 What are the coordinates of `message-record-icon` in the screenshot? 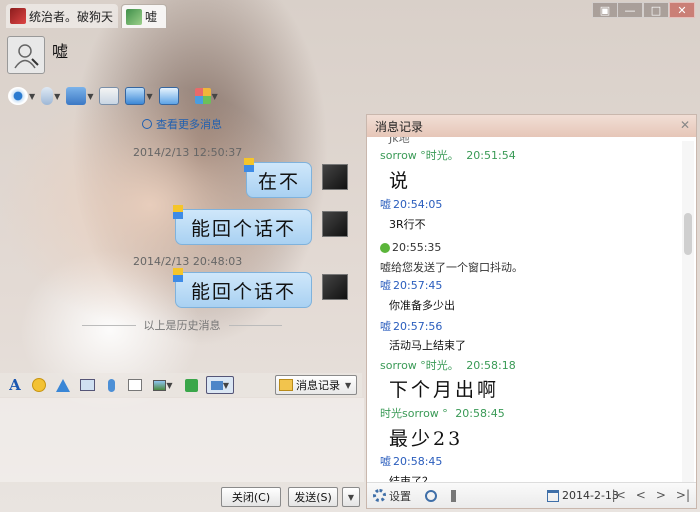 It's located at (286, 385).